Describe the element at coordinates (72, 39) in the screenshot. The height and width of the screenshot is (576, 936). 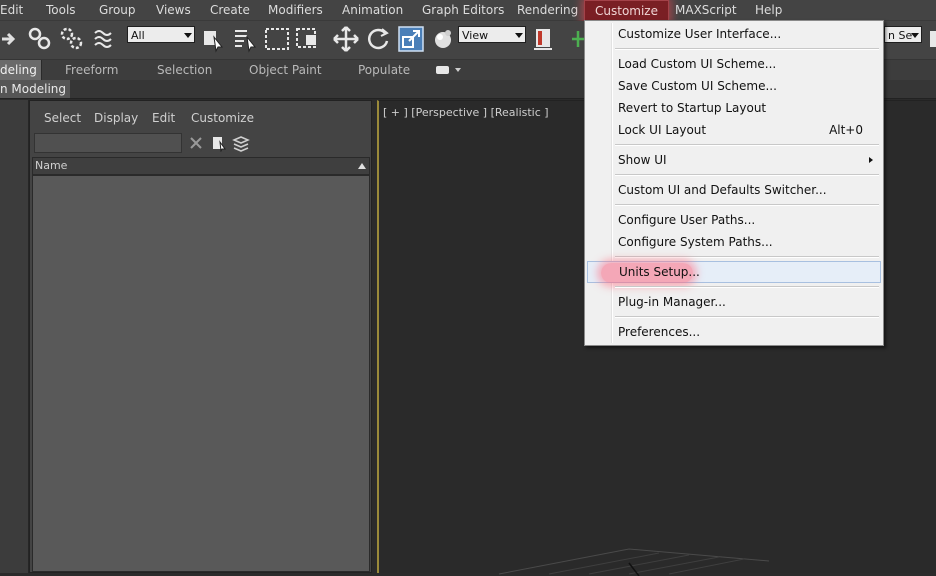
I see `unlink-selection-icon` at that location.